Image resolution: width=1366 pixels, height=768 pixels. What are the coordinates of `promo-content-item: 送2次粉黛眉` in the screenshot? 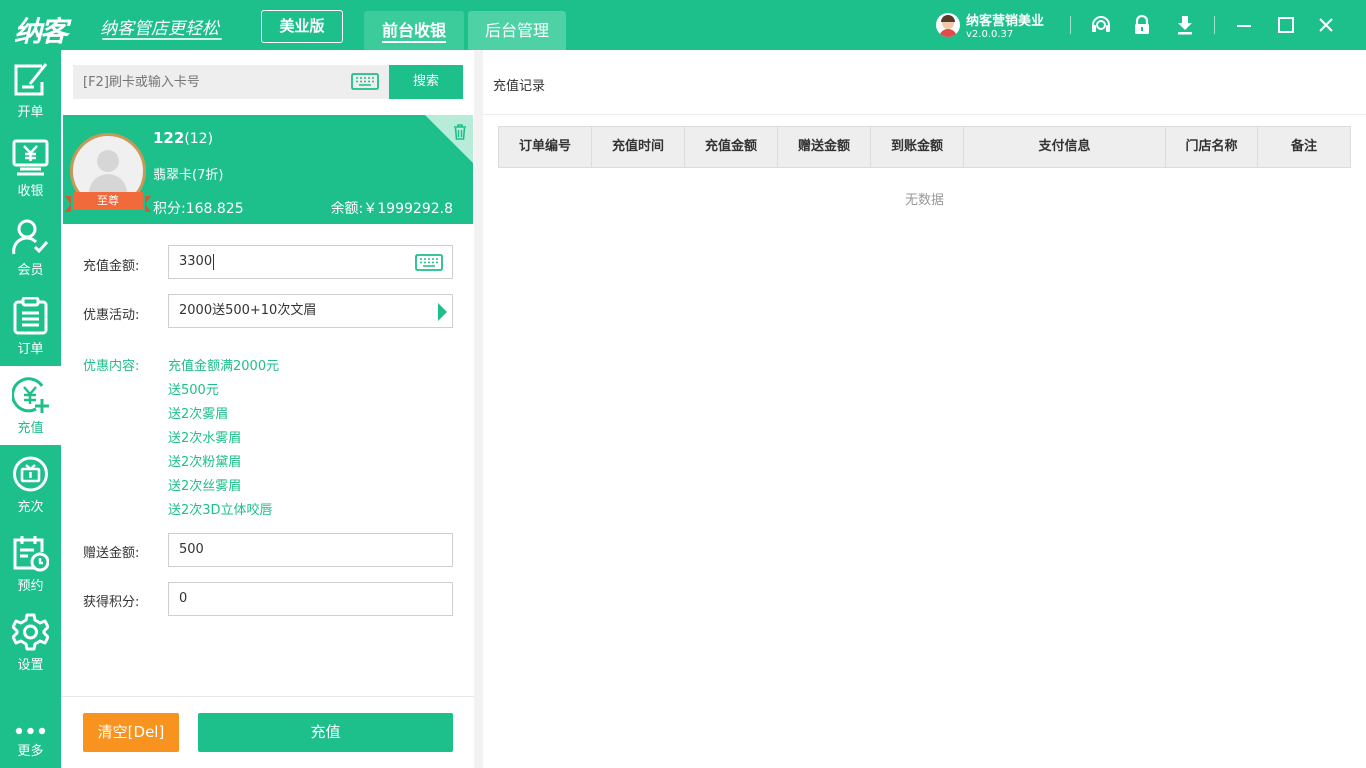 It's located at (205, 462).